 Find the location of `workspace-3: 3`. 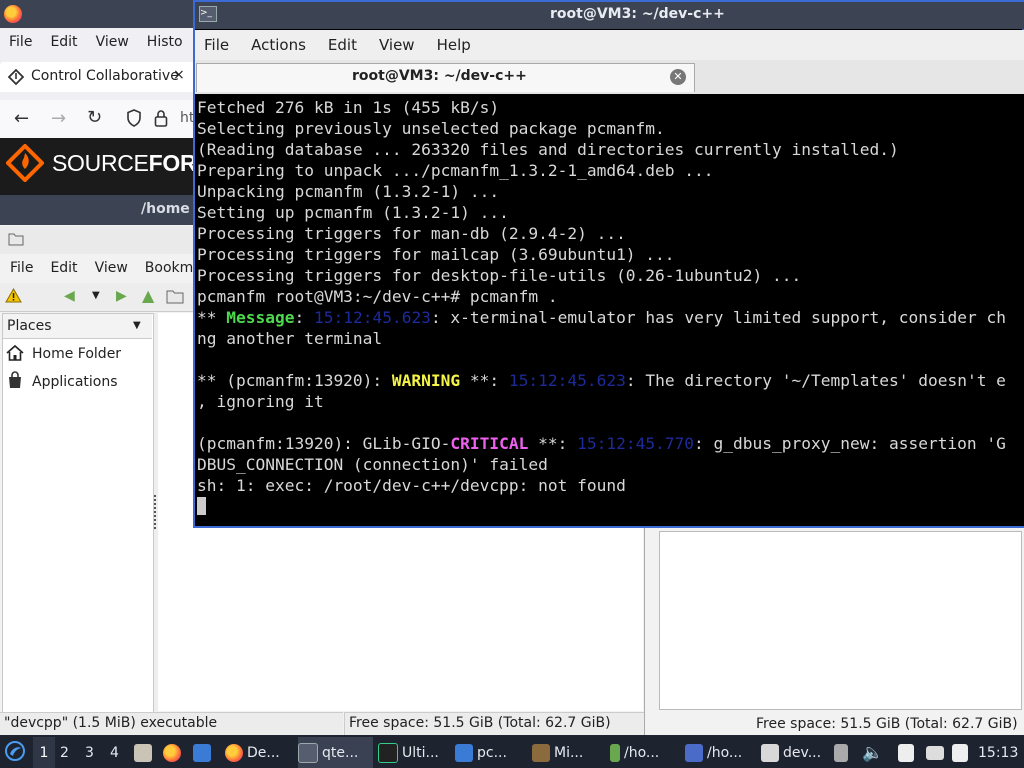

workspace-3: 3 is located at coordinates (89, 752).